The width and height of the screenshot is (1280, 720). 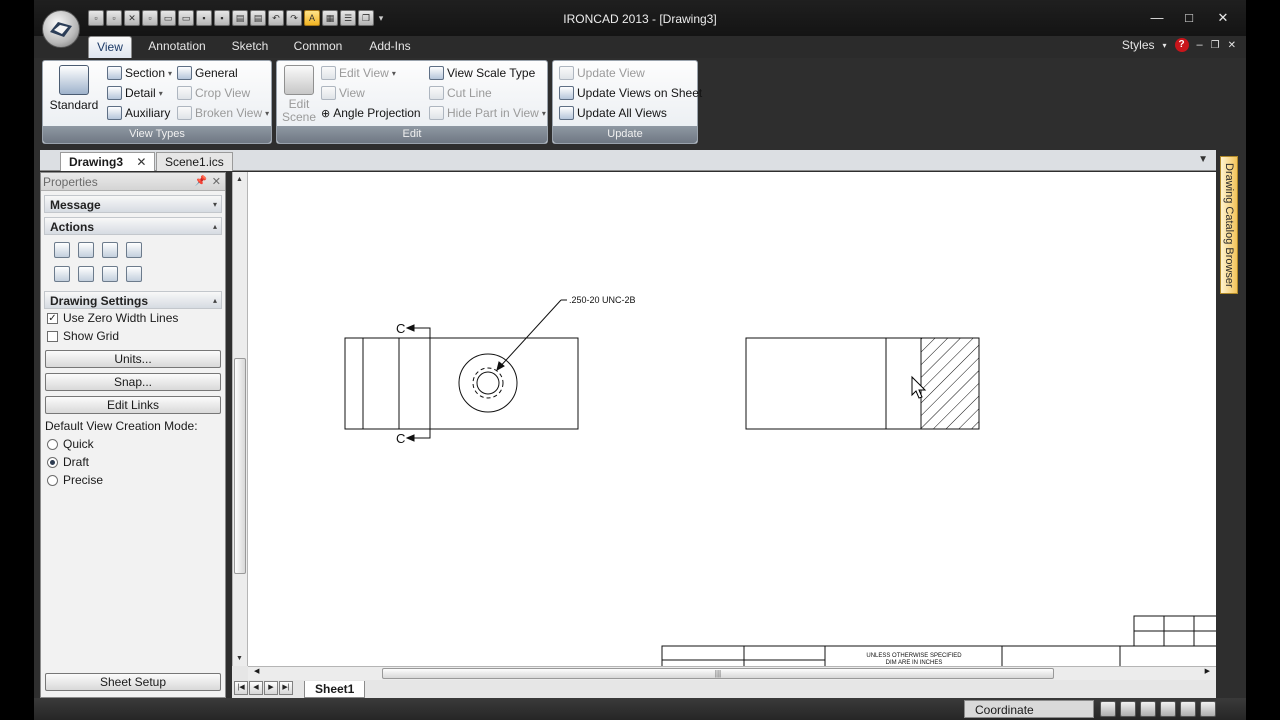 I want to click on standard-button: Standard, so click(x=74, y=88).